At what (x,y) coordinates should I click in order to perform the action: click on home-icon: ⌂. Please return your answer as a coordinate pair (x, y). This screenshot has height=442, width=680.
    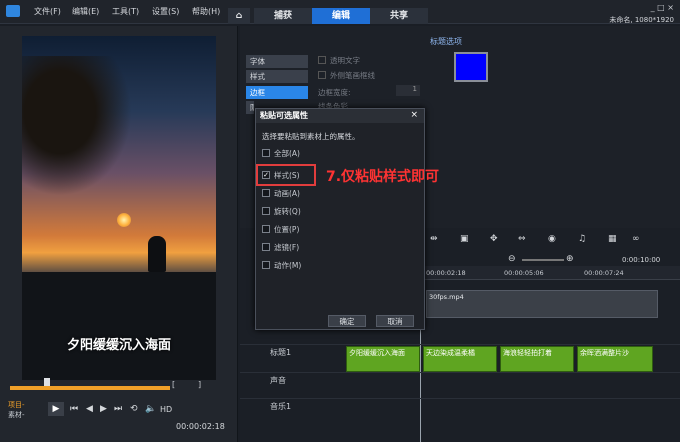
    Looking at the image, I should click on (239, 16).